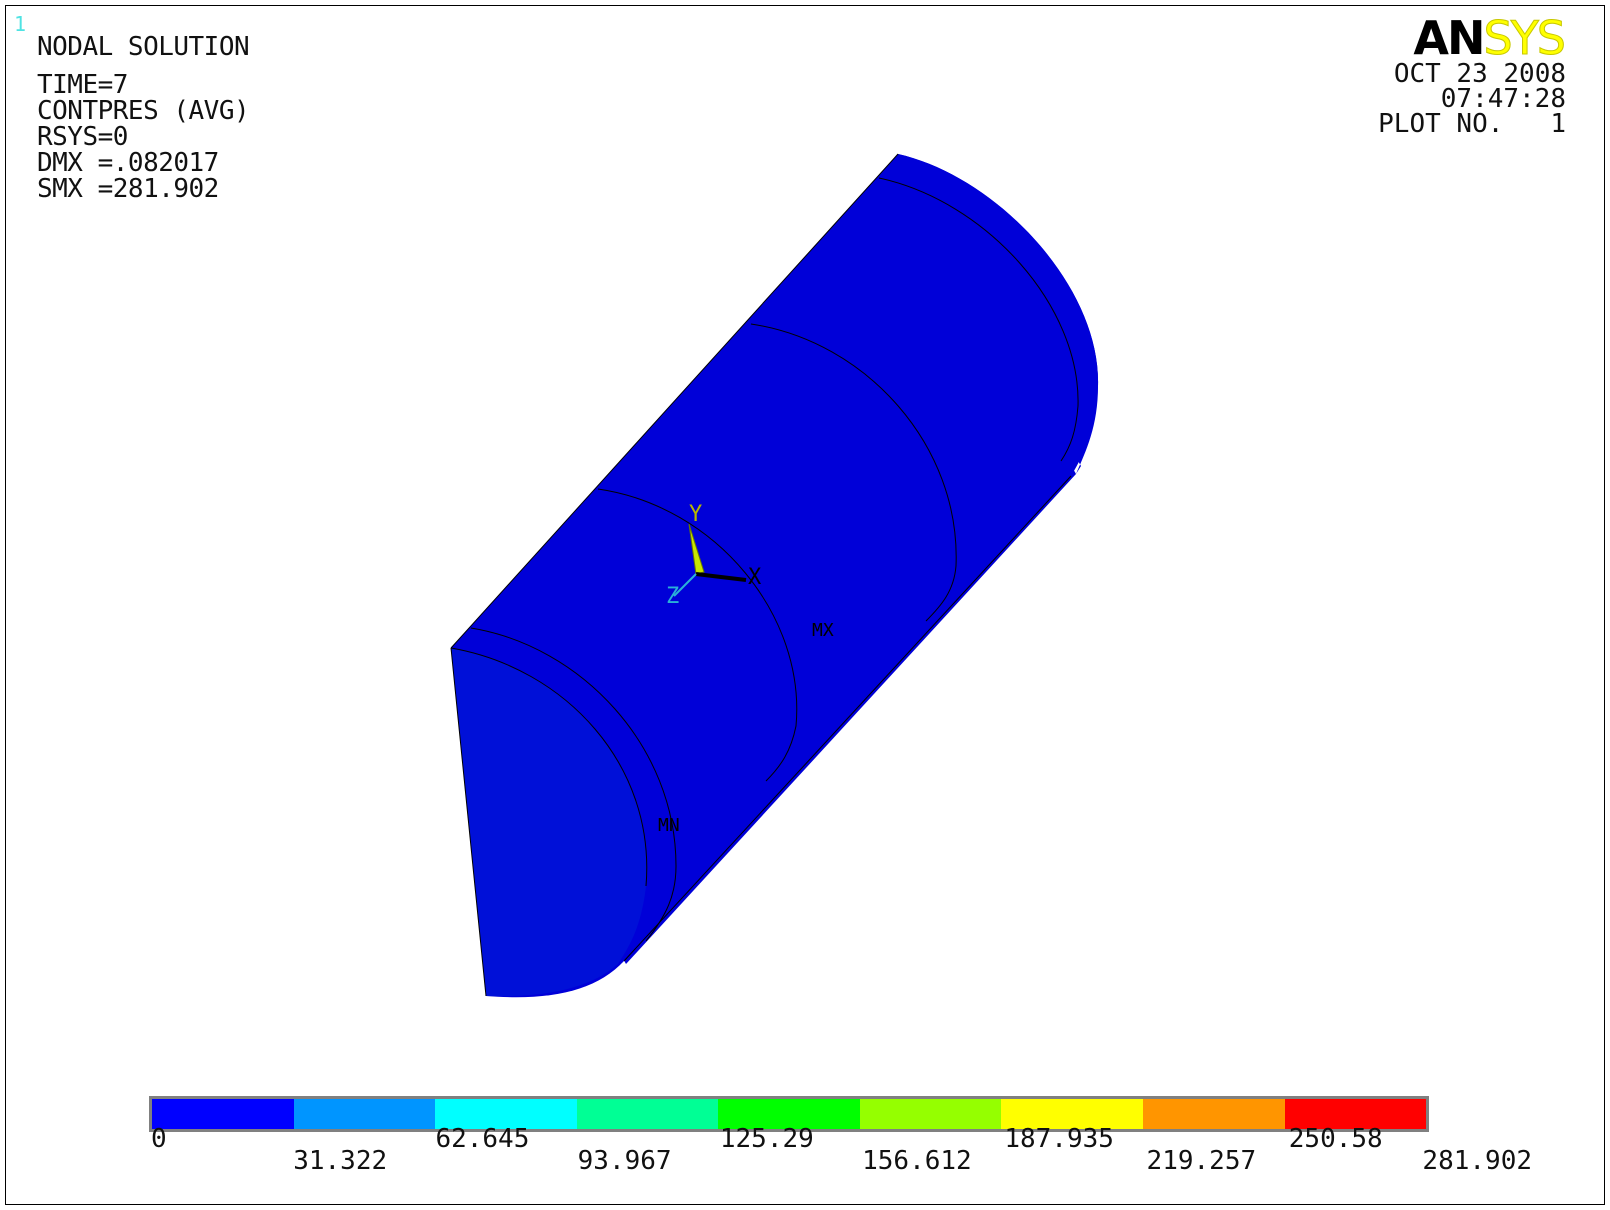 This screenshot has width=1610, height=1210. What do you see at coordinates (669, 825) in the screenshot?
I see `min-marker: MN` at bounding box center [669, 825].